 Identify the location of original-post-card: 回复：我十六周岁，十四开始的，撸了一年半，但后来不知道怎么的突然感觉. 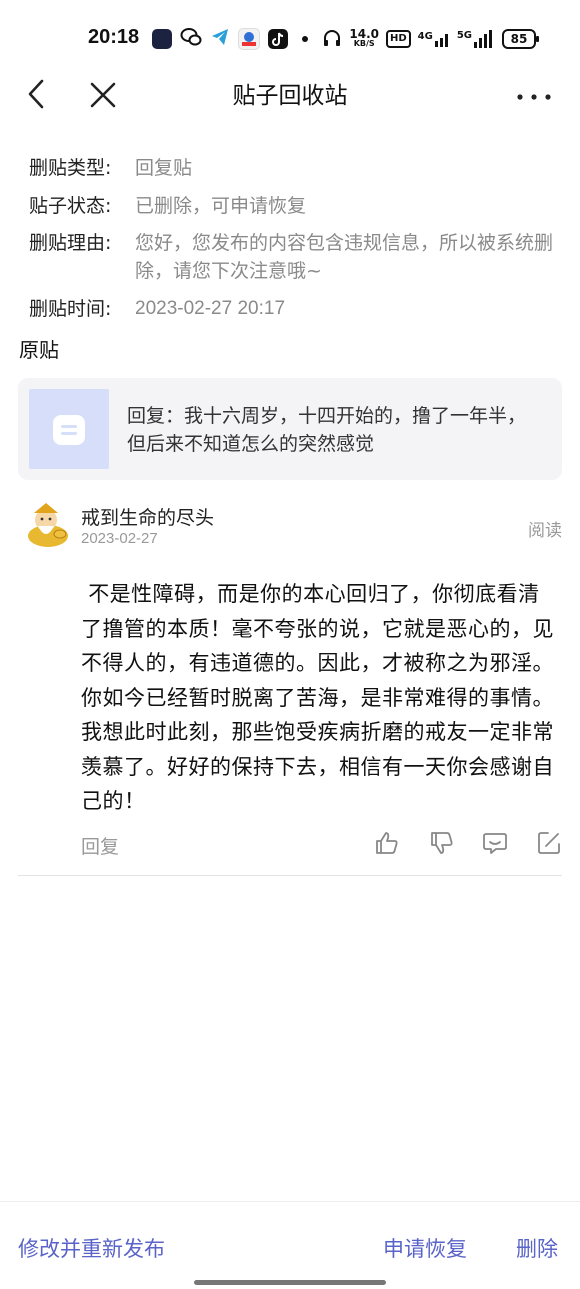
(290, 429).